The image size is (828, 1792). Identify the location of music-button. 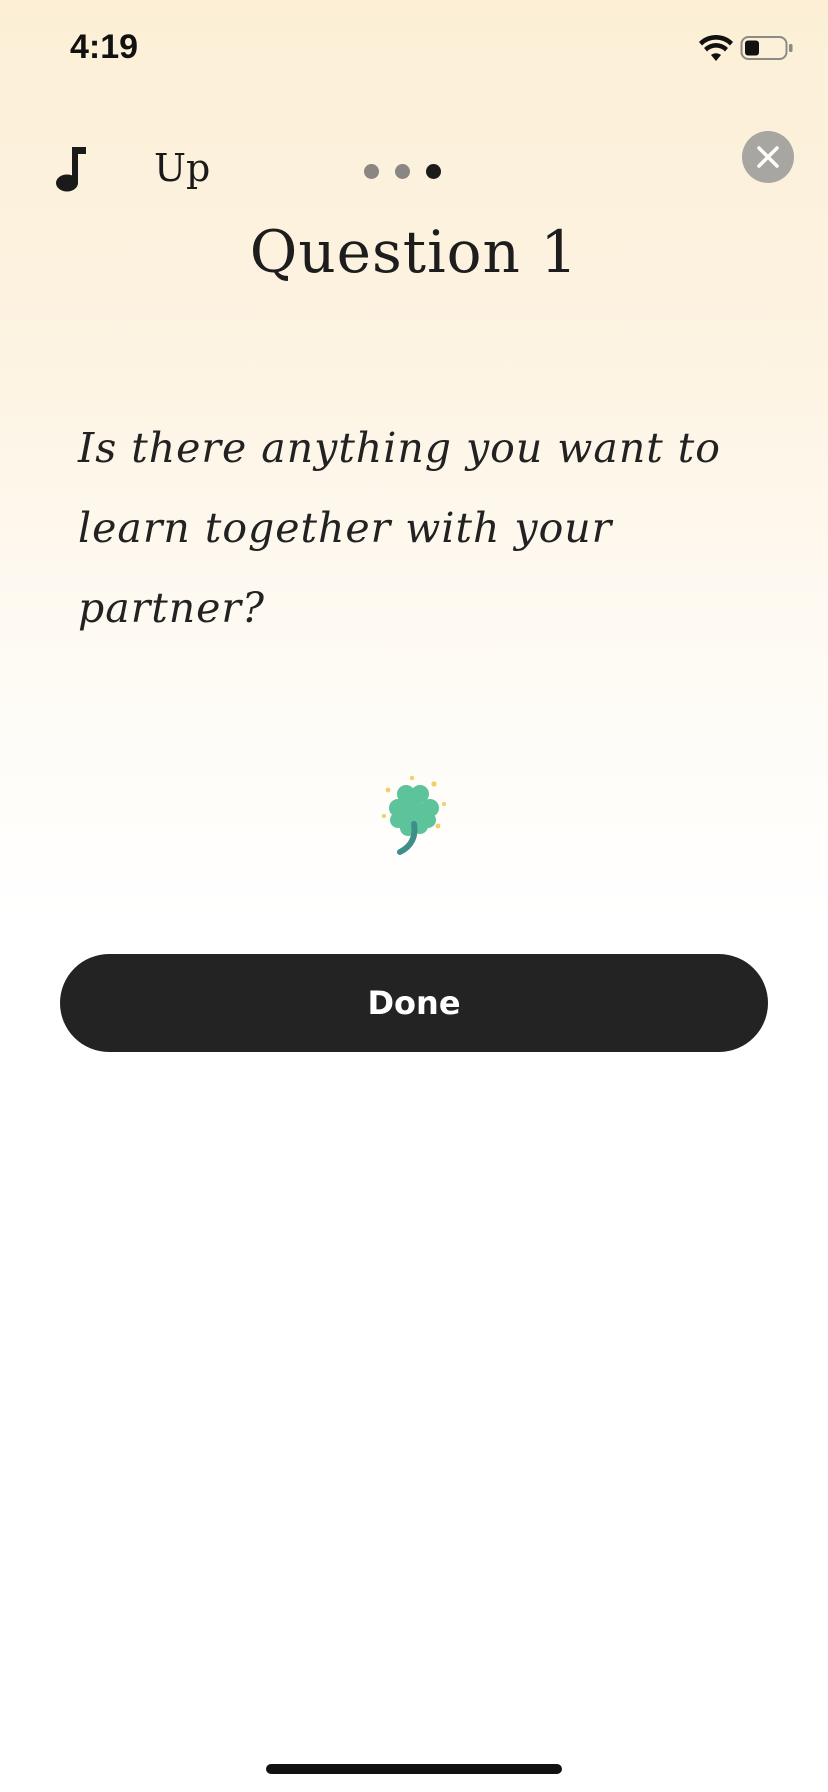
(71, 168).